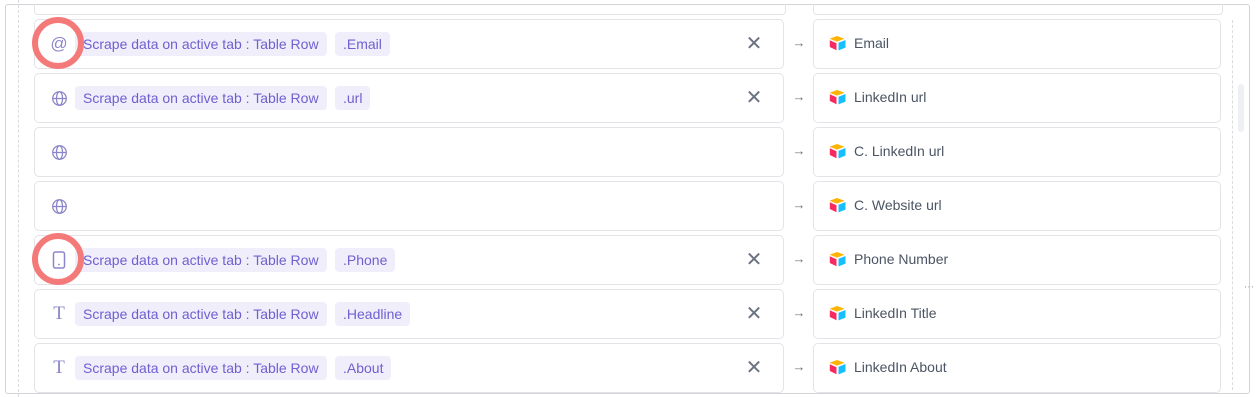  Describe the element at coordinates (899, 151) in the screenshot. I see `target-field-label: C. LinkedIn url` at that location.